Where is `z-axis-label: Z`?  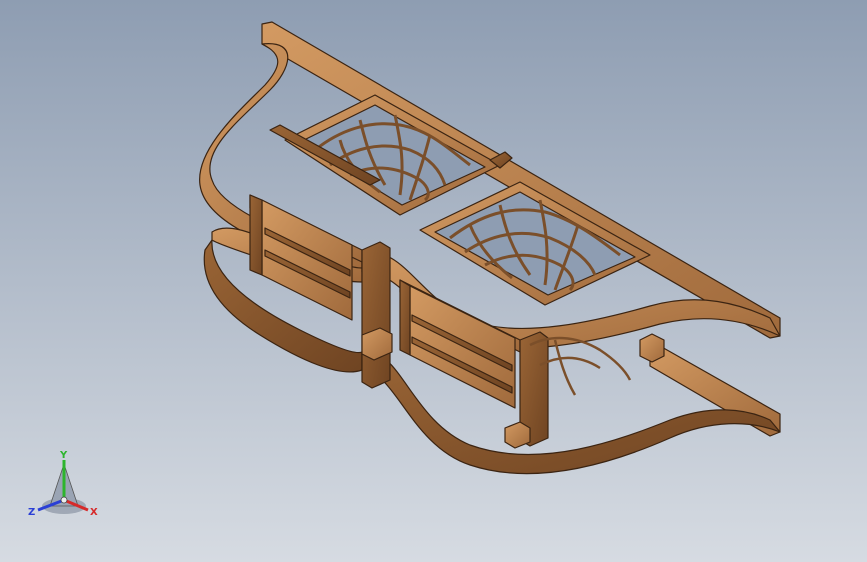 z-axis-label: Z is located at coordinates (31, 512).